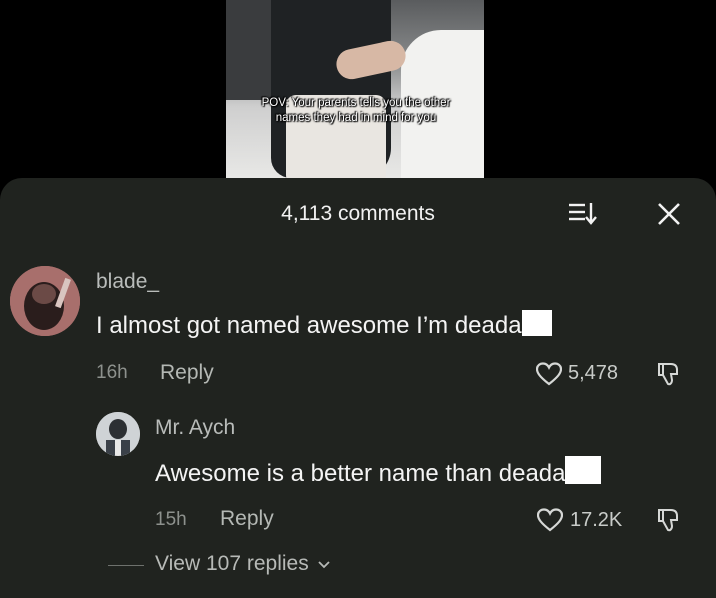 This screenshot has width=716, height=598. Describe the element at coordinates (126, 565) in the screenshot. I see `thread-divider` at that location.